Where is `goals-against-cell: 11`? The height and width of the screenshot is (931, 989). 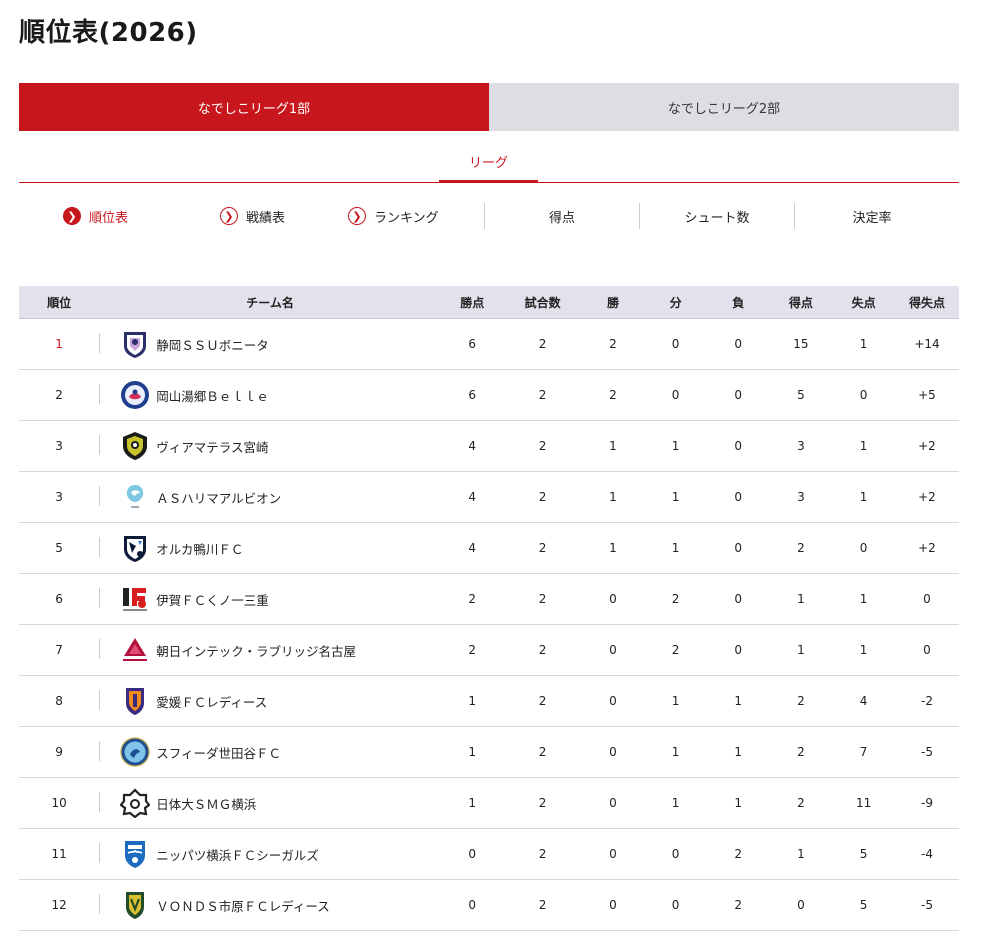 goals-against-cell: 11 is located at coordinates (863, 803).